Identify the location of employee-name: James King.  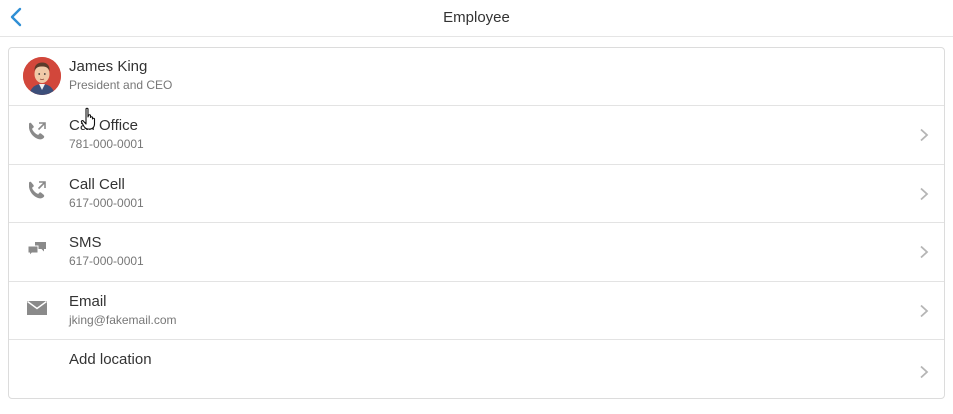
(108, 66).